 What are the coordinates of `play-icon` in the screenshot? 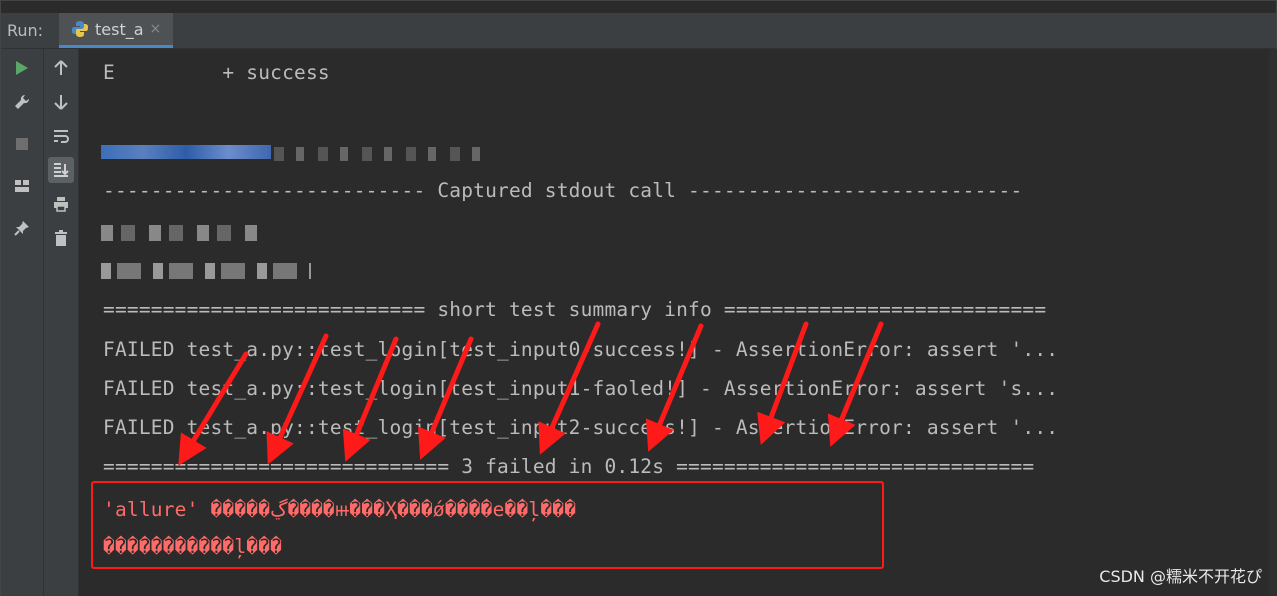 It's located at (22, 68).